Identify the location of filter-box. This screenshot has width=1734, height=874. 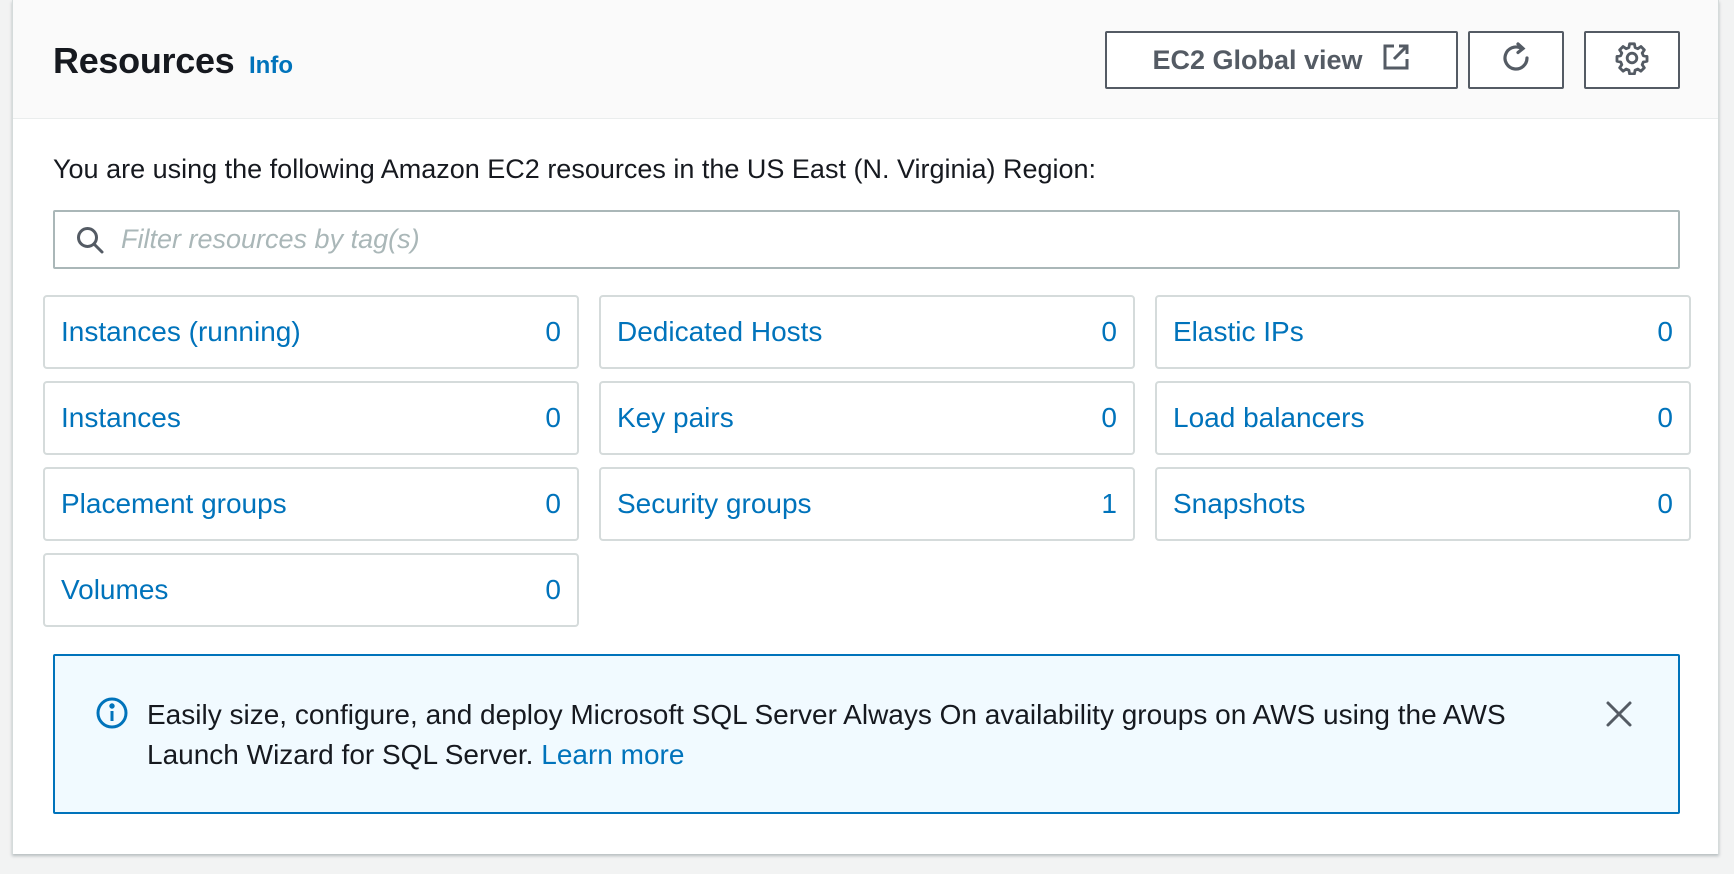
(866, 239).